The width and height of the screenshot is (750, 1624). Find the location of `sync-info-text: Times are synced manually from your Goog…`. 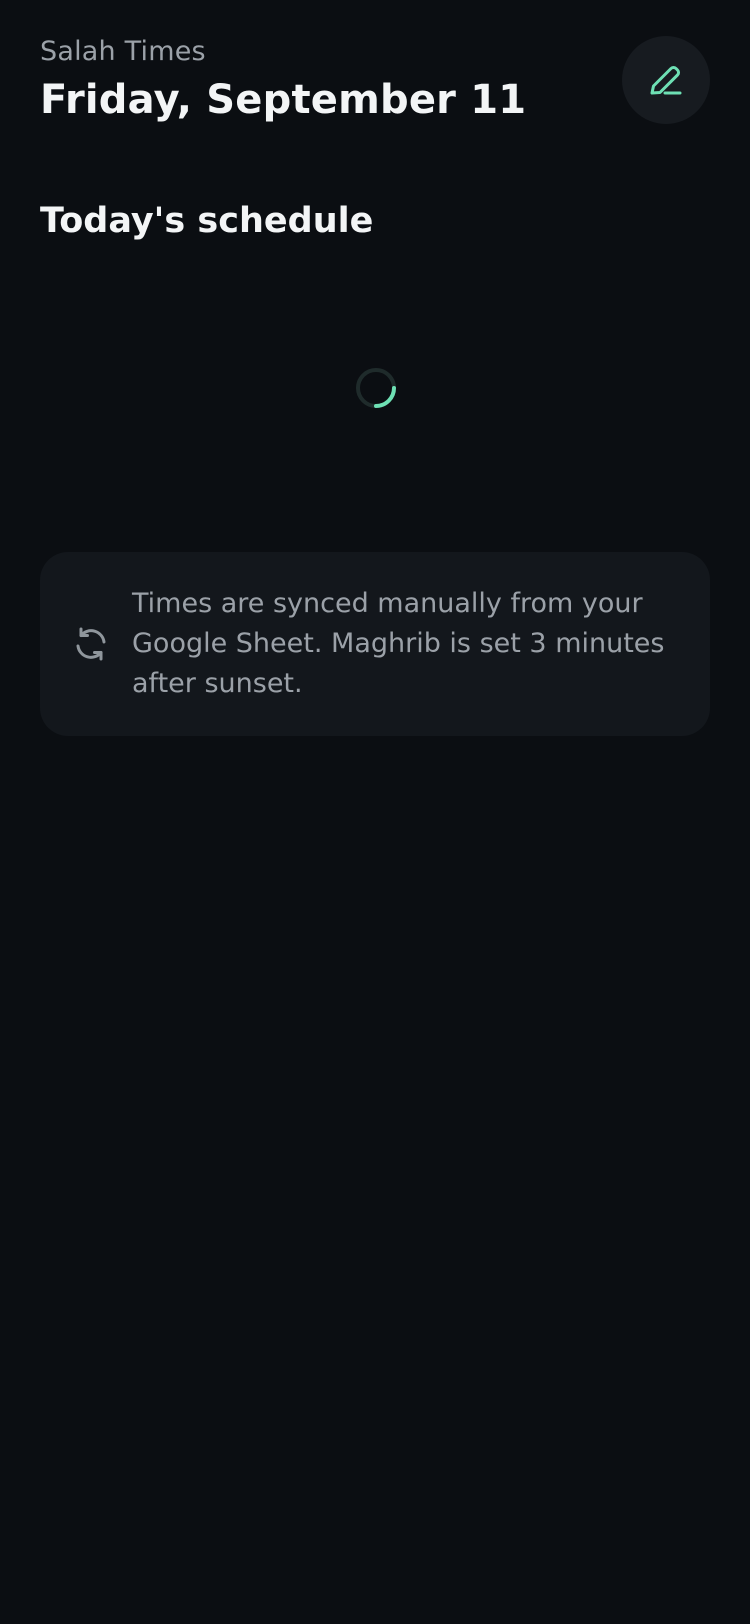

sync-info-text: Times are synced manually from your Goog… is located at coordinates (398, 643).